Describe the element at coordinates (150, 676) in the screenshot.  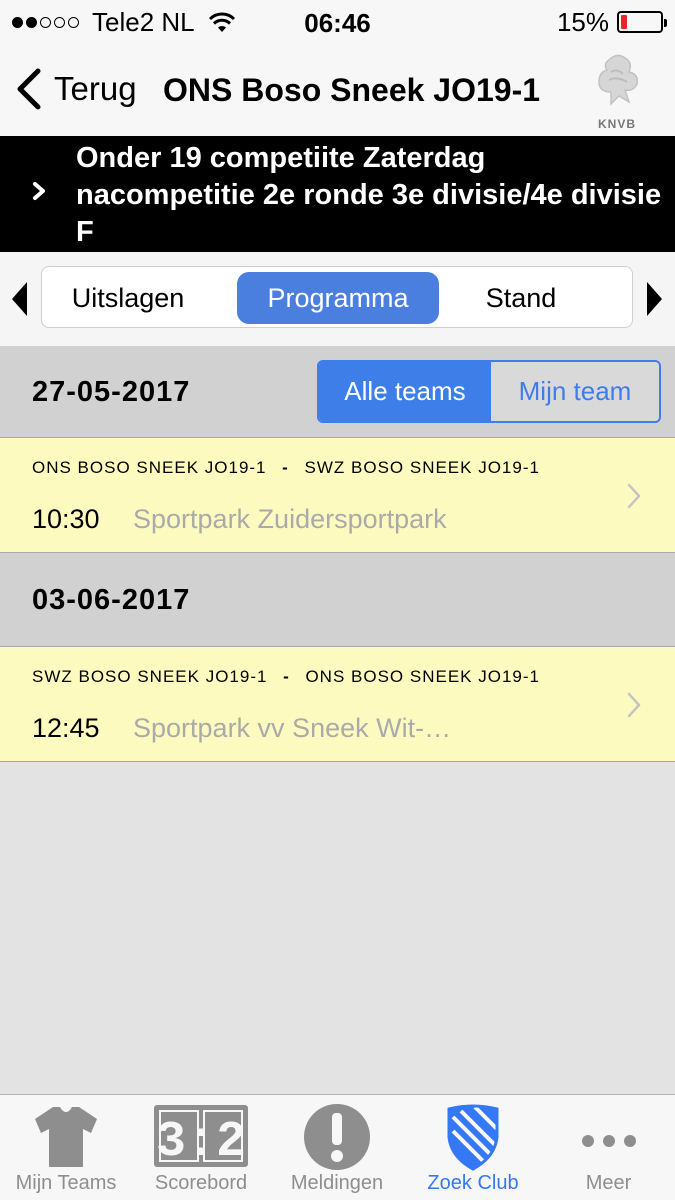
I see `home-team: SWZ BOSO SNEEK JO19-1` at that location.